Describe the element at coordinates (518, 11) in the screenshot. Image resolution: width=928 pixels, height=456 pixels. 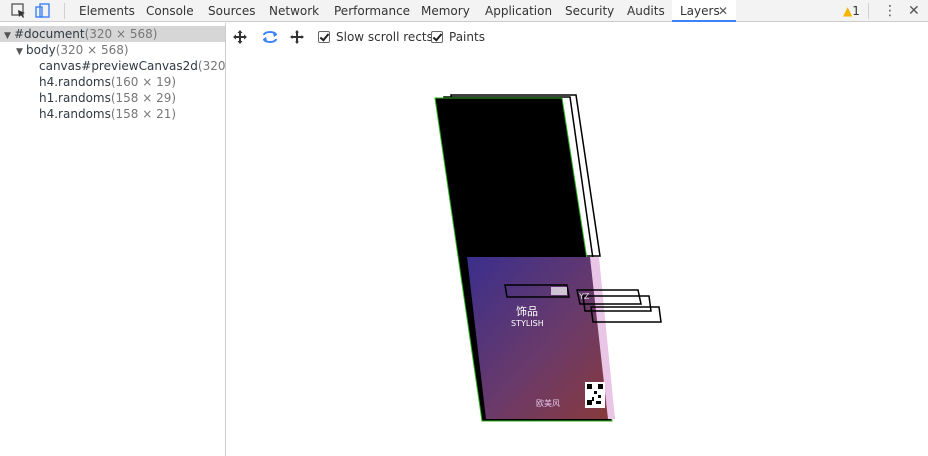
I see `tab-application: Application` at that location.